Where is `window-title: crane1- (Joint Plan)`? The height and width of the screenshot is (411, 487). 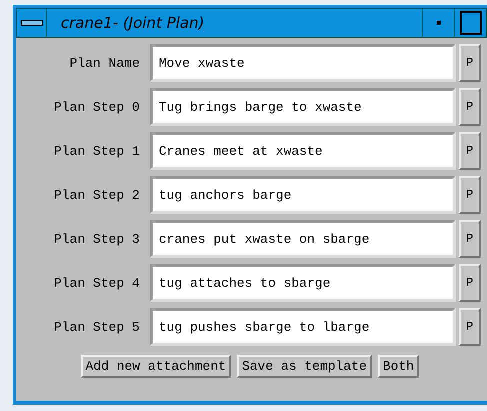 window-title: crane1- (Joint Plan) is located at coordinates (133, 23).